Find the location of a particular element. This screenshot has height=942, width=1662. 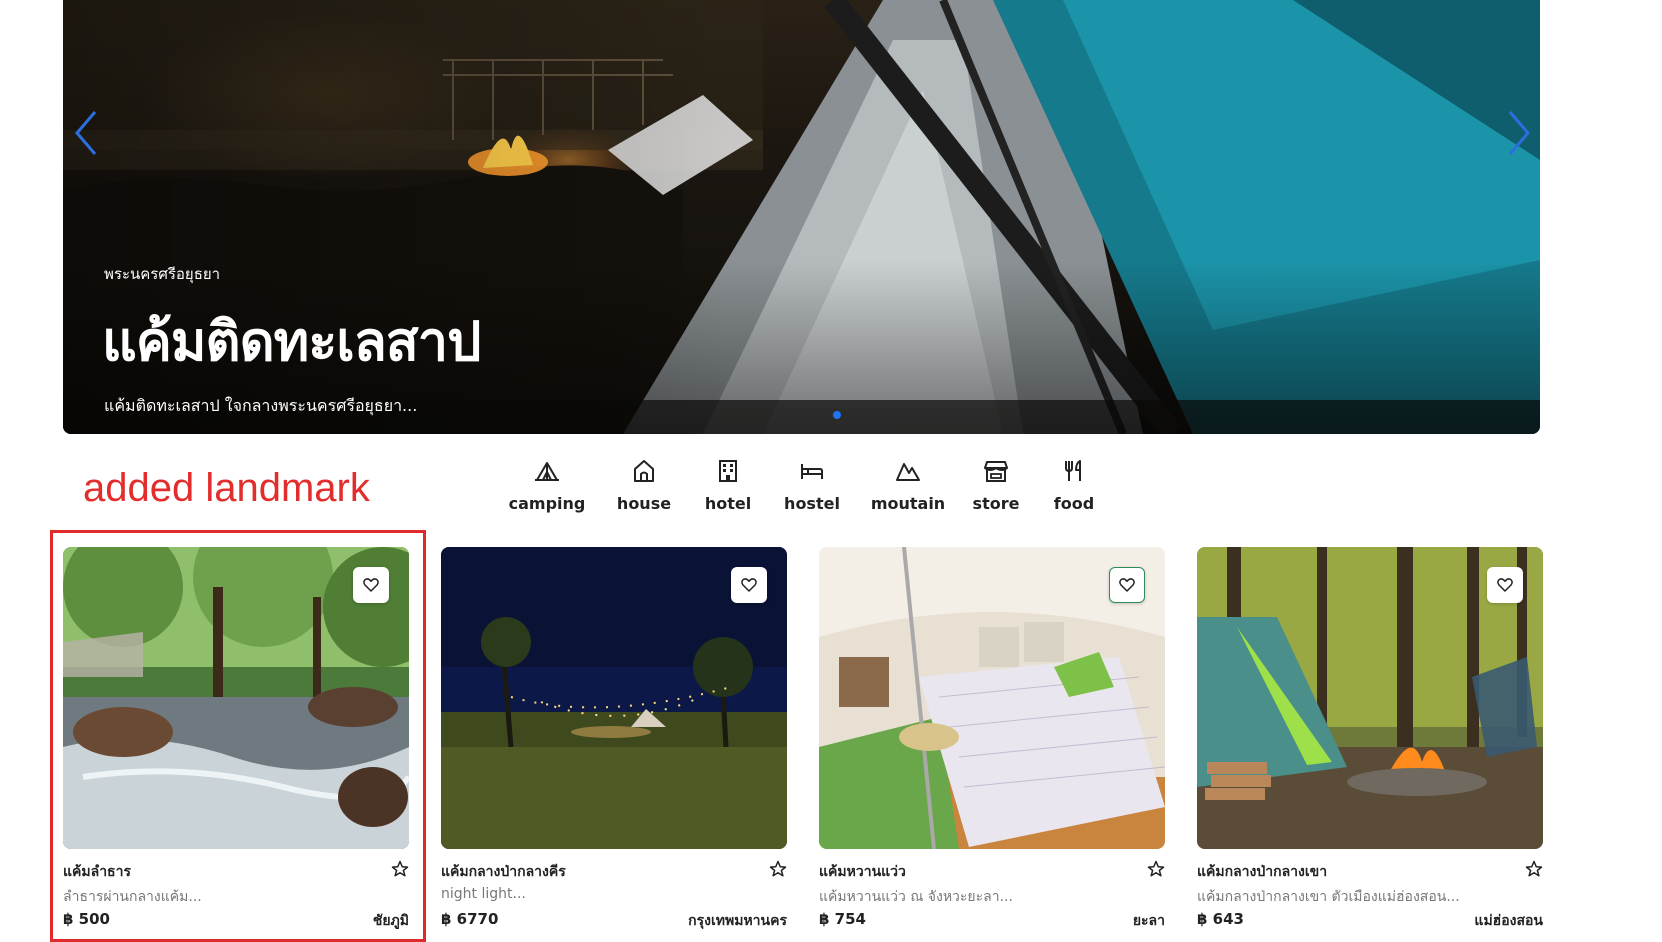

listing-title: แค้มกลางป่ากลางเขา is located at coordinates (1262, 872).